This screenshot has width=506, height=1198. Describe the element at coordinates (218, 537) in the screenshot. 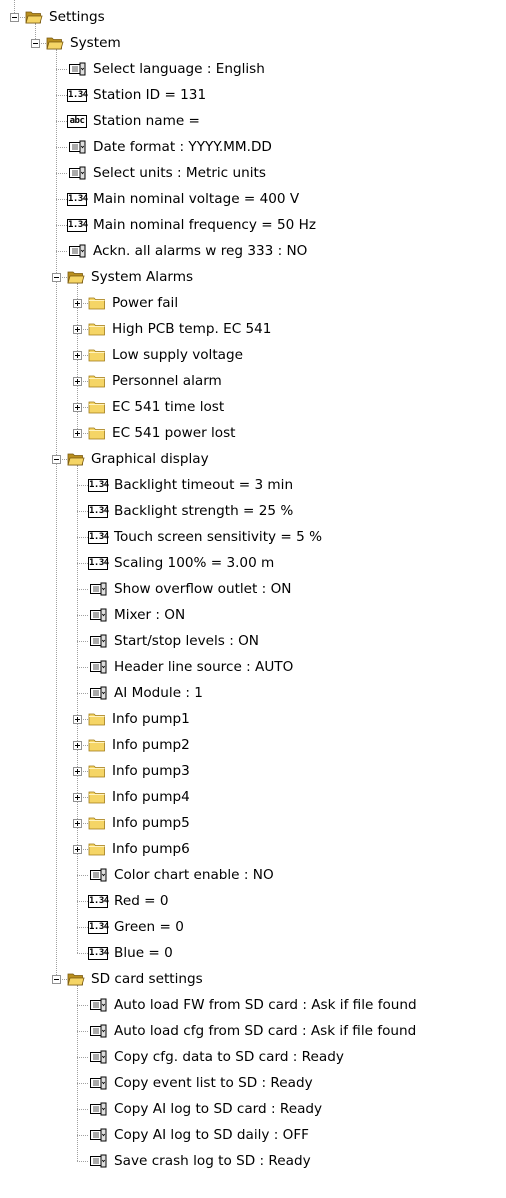

I see `tree-item-label: Touch screen sensitivity = 5 %` at that location.